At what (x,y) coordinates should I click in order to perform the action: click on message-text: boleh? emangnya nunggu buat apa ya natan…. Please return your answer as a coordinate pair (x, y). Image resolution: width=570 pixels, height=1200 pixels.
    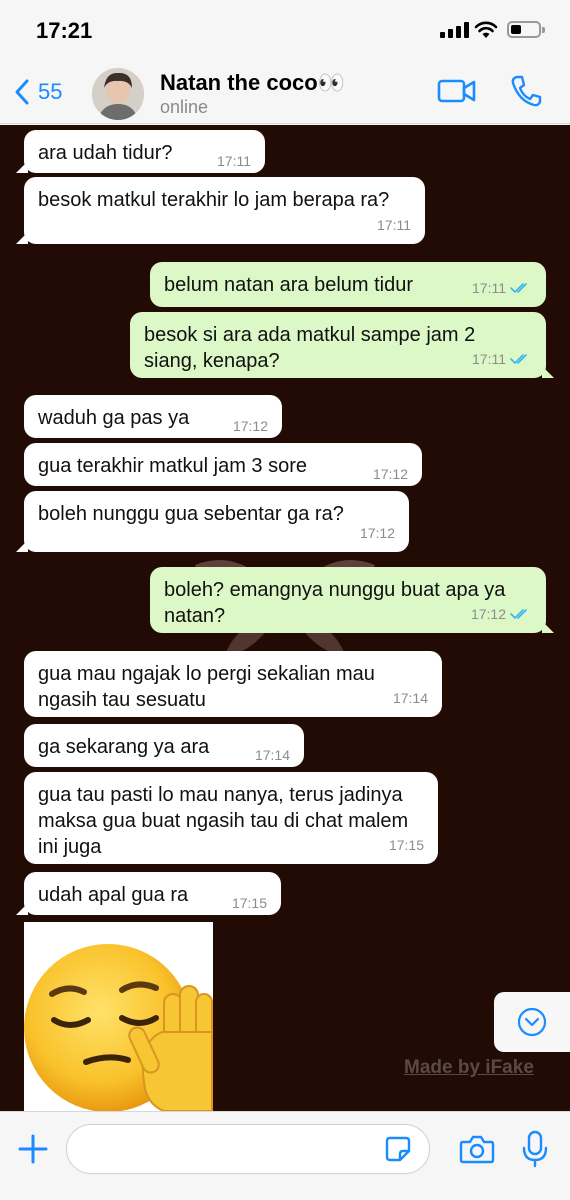
    Looking at the image, I should click on (335, 603).